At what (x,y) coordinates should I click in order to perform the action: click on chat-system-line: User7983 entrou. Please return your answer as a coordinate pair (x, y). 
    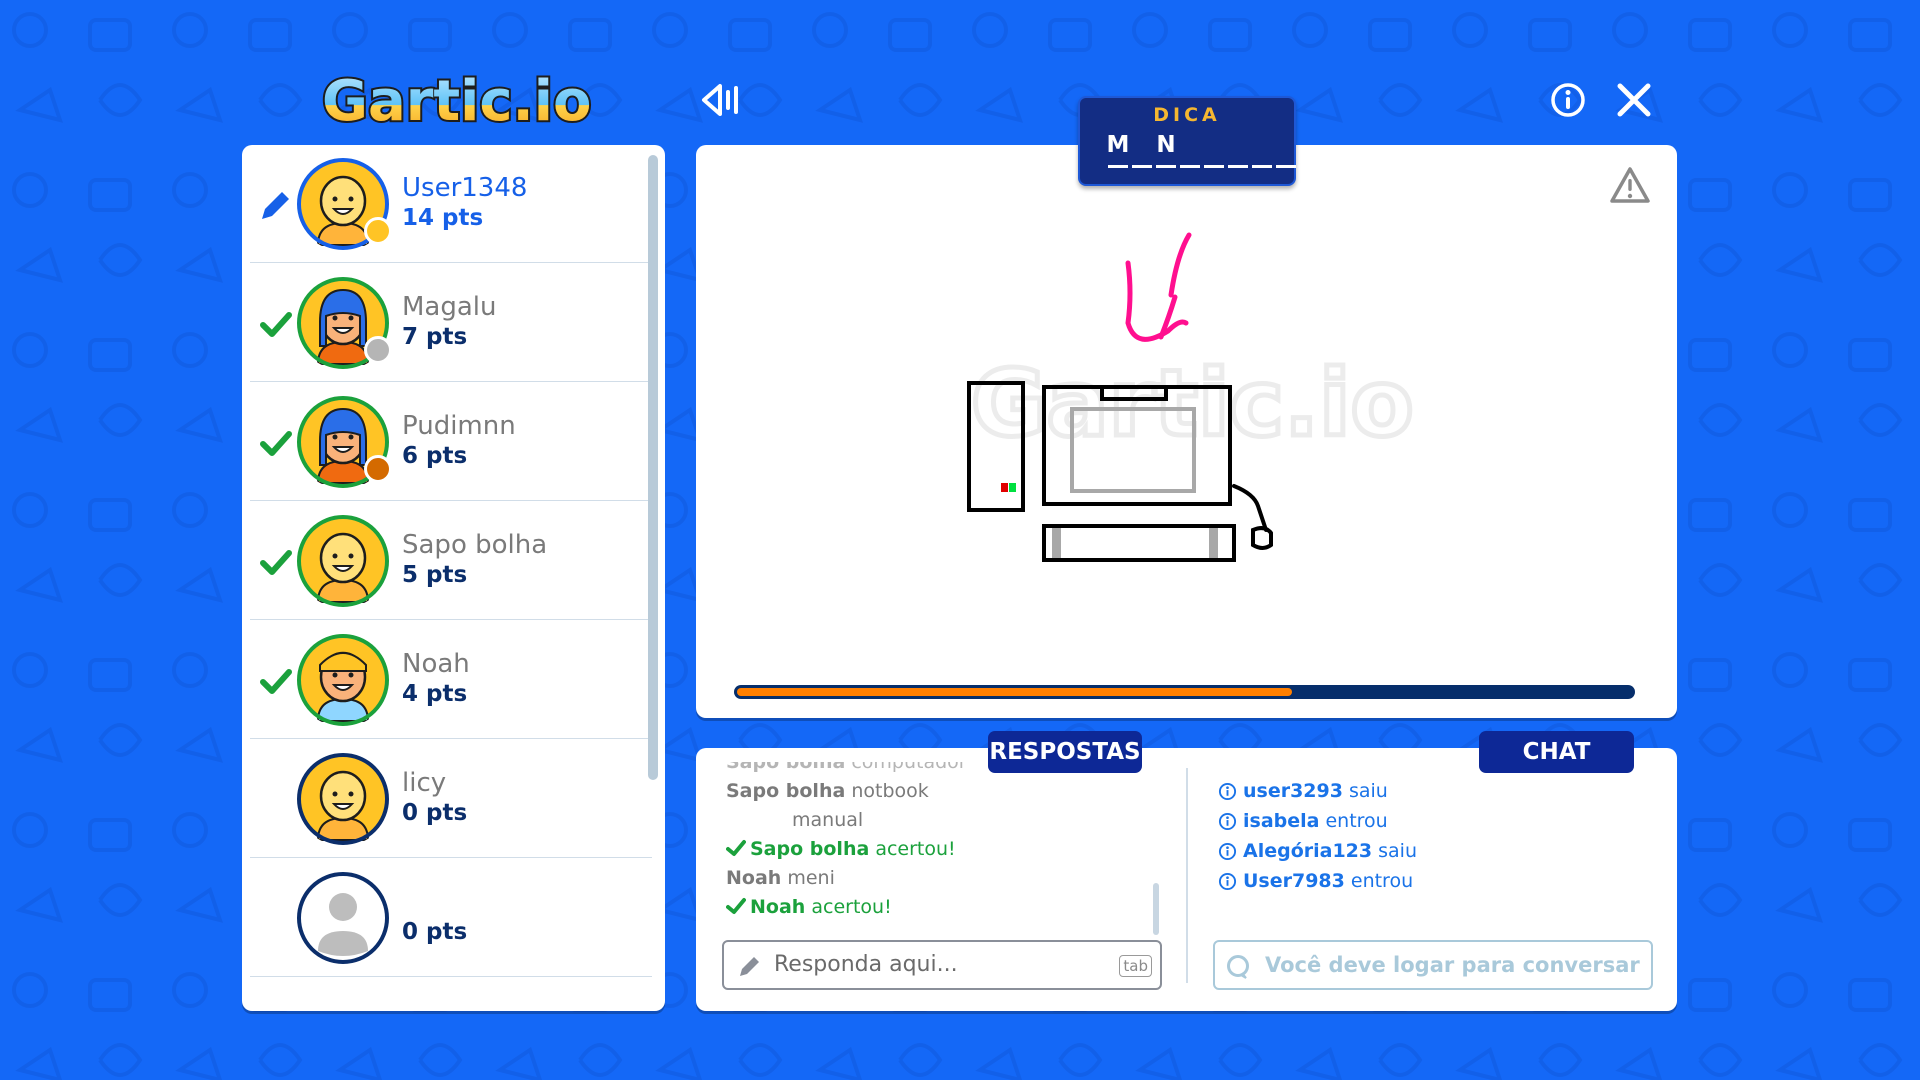
    Looking at the image, I should click on (1428, 881).